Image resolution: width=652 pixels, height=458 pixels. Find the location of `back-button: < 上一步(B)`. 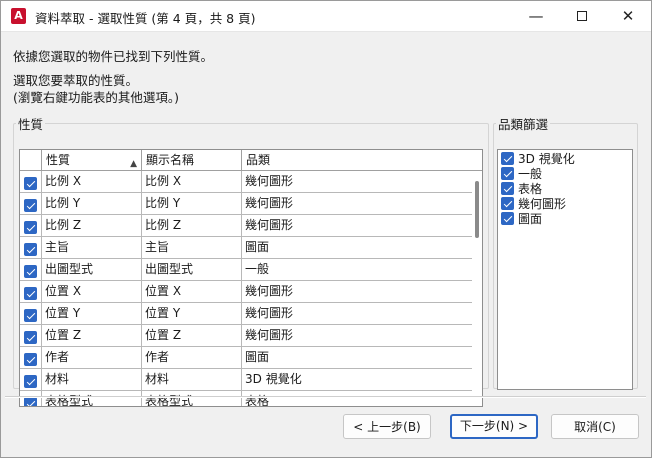

back-button: < 上一步(B) is located at coordinates (387, 426).